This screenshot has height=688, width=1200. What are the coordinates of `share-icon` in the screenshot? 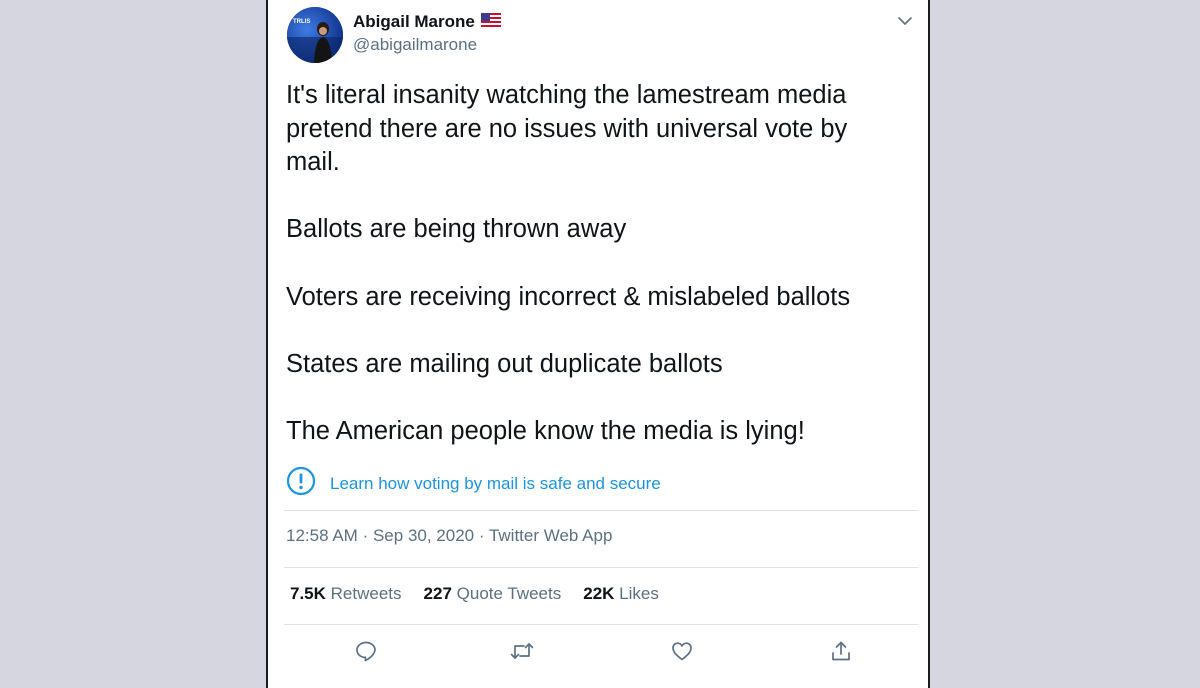 It's located at (841, 651).